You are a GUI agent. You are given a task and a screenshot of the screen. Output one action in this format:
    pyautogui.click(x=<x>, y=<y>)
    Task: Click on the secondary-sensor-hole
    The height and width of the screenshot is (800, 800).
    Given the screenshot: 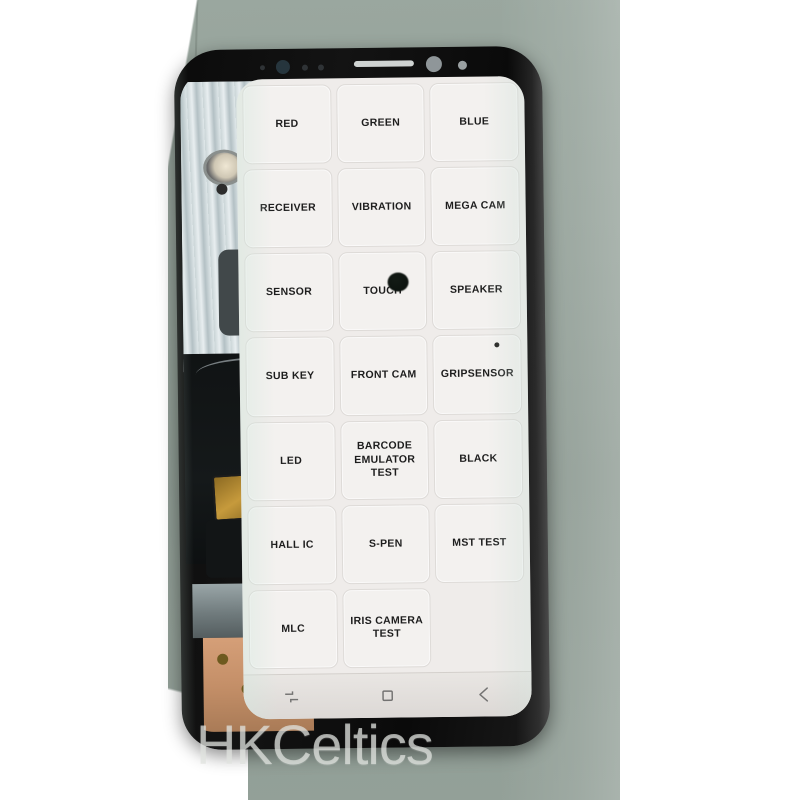 What is the action you would take?
    pyautogui.click(x=222, y=189)
    